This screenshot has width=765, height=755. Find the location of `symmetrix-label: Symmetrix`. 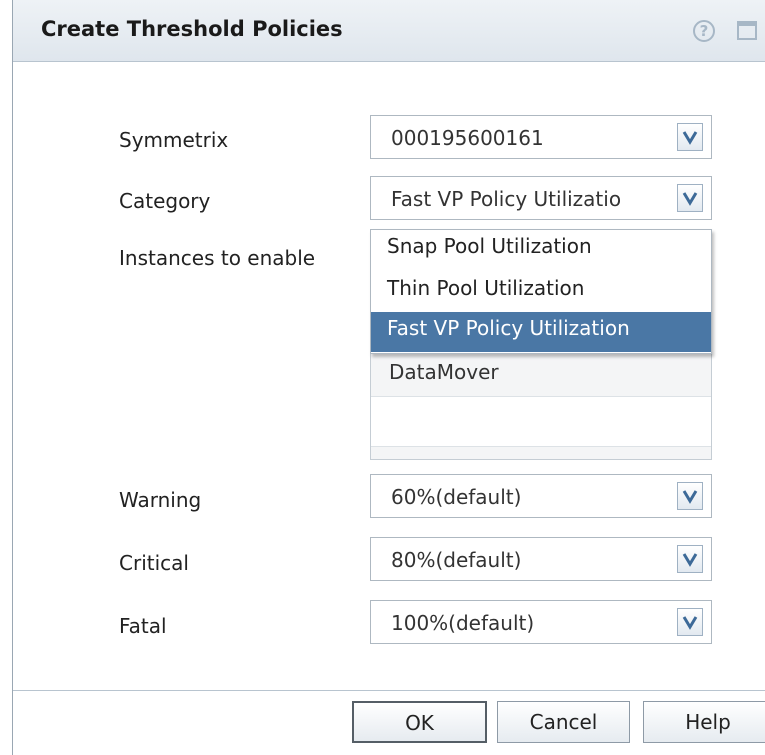

symmetrix-label: Symmetrix is located at coordinates (174, 140).